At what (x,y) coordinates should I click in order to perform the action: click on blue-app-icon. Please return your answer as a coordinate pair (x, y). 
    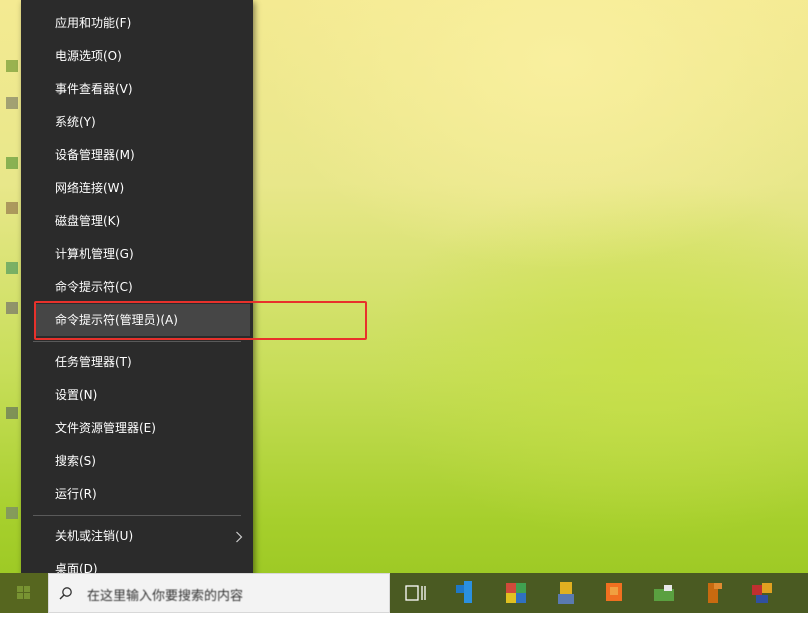
    Looking at the image, I should click on (466, 593).